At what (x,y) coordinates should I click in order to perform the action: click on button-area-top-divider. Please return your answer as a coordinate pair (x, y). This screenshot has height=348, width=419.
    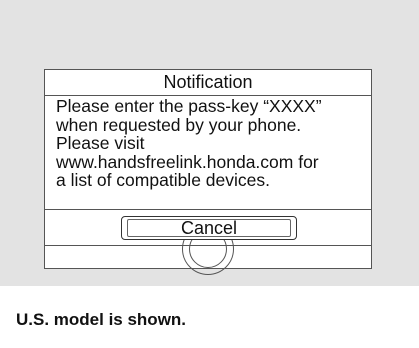
    Looking at the image, I should click on (208, 209).